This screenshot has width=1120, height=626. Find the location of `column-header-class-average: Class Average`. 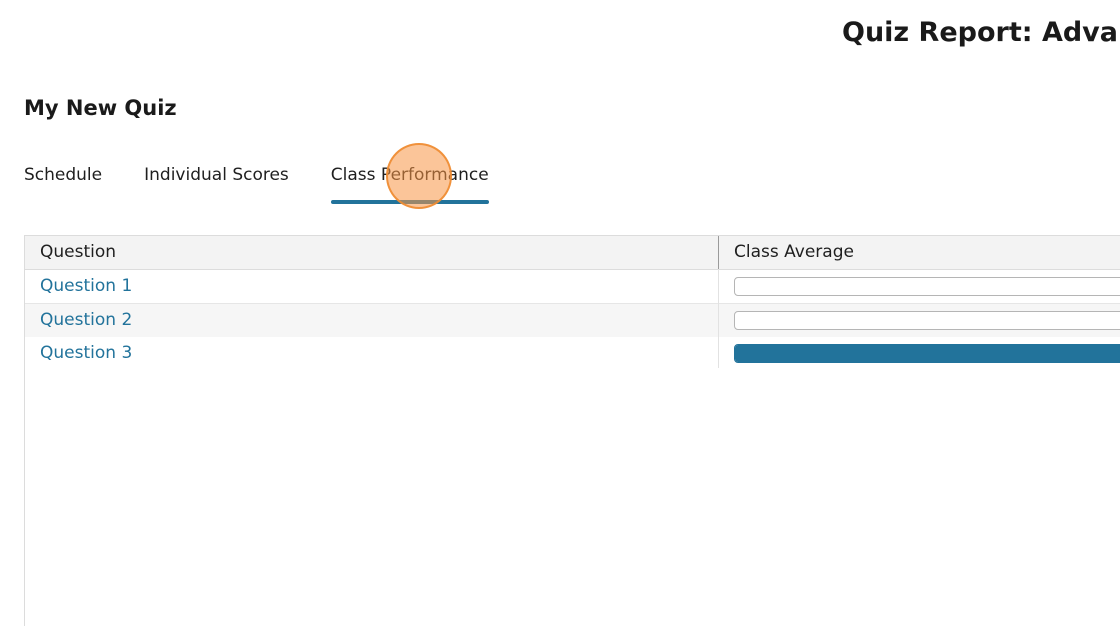

column-header-class-average: Class Average is located at coordinates (794, 252).